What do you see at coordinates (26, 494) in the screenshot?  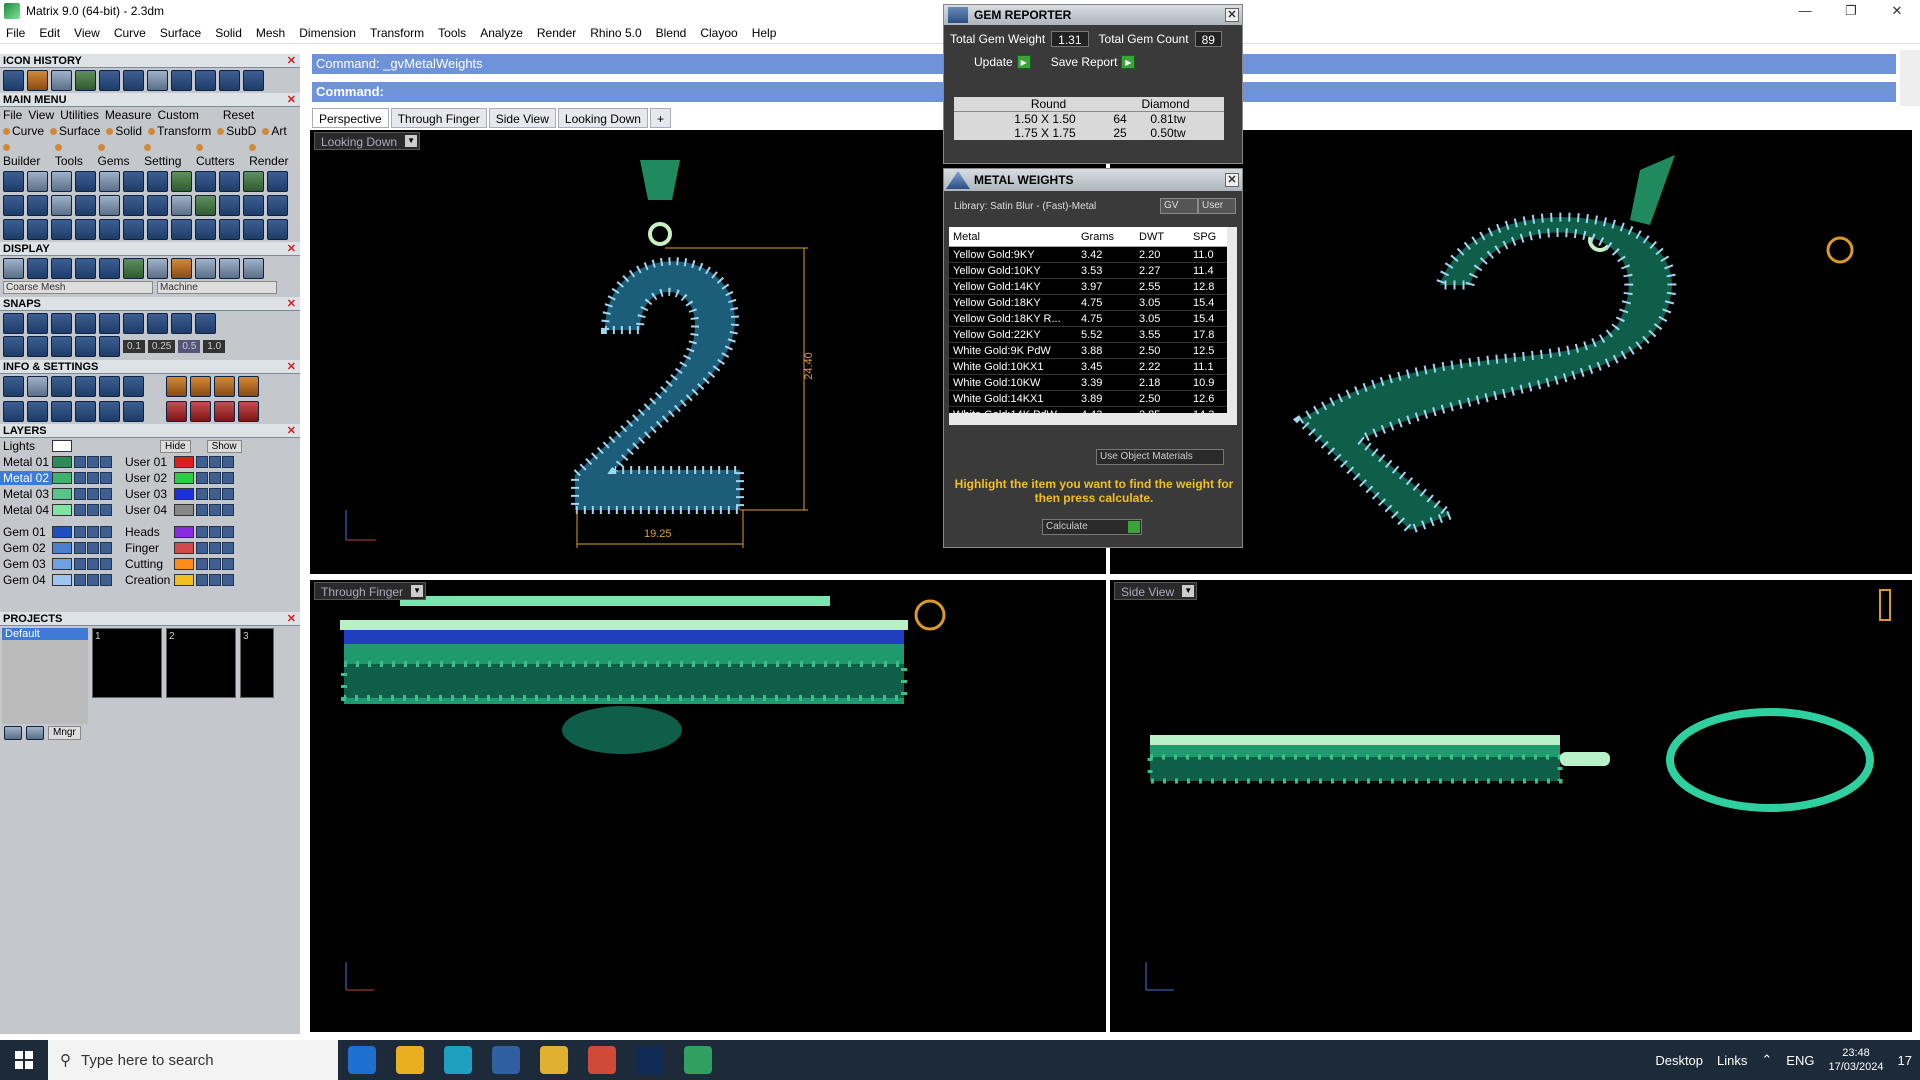 I see `layer-name: Metal 03` at bounding box center [26, 494].